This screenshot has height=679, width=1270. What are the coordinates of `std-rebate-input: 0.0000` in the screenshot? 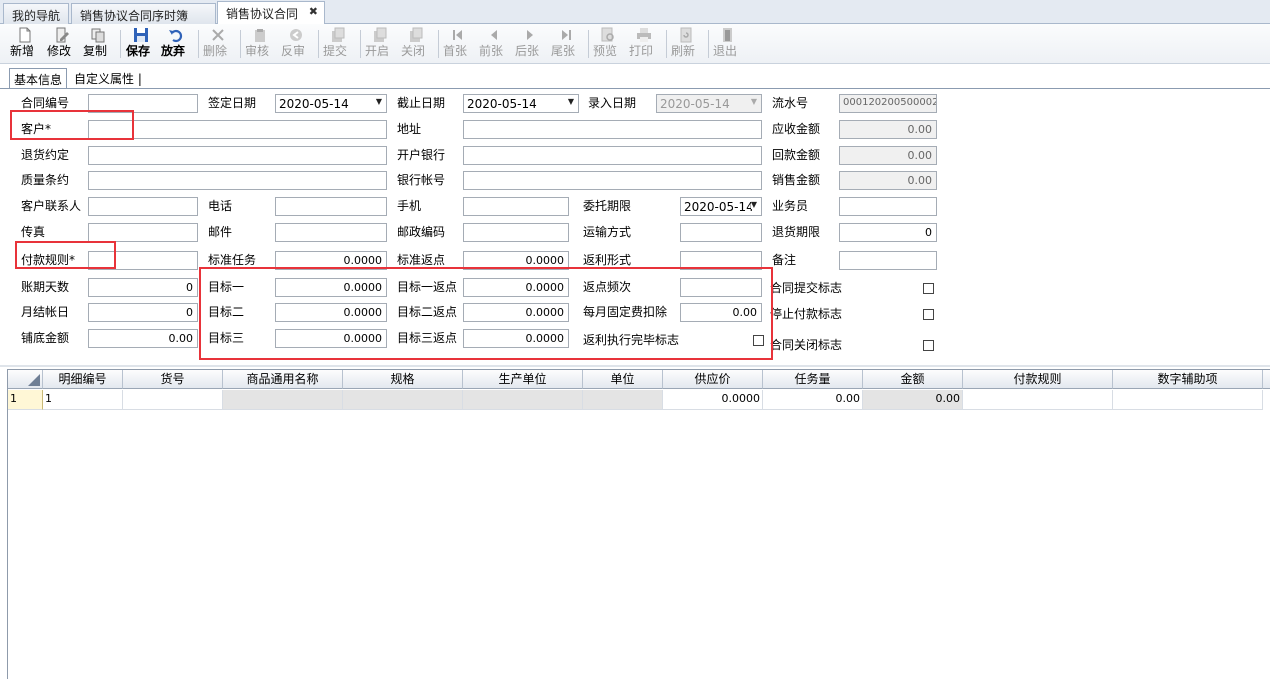 It's located at (516, 260).